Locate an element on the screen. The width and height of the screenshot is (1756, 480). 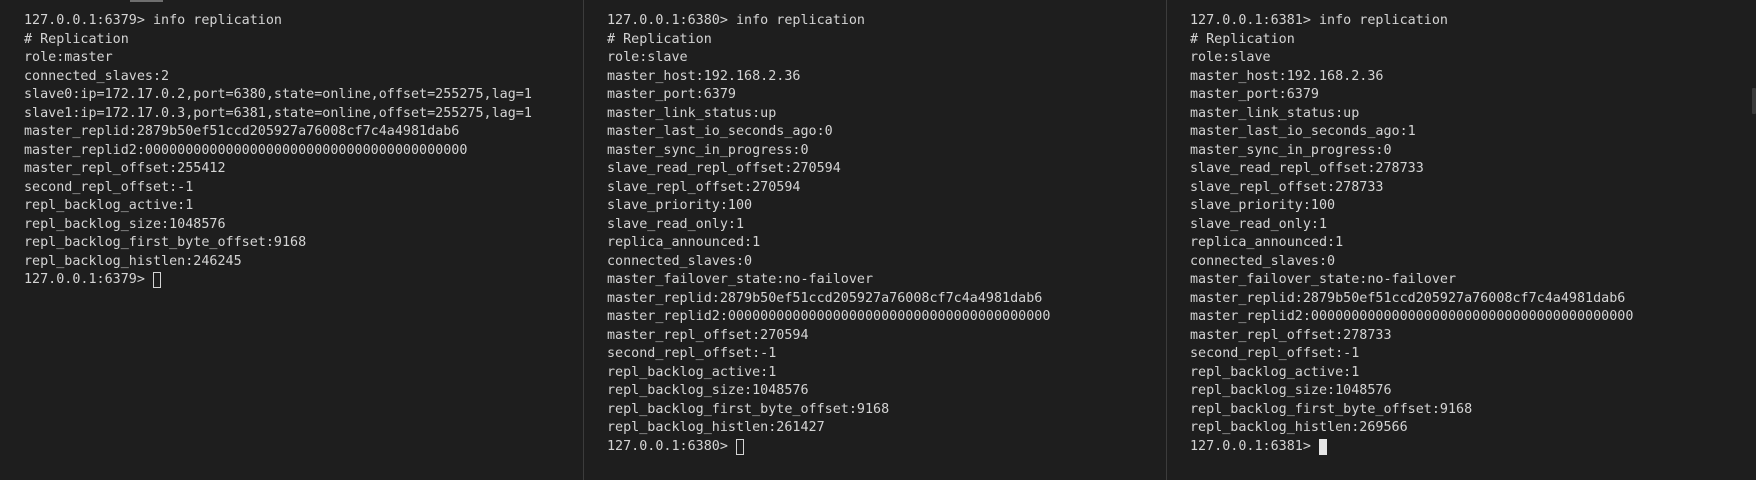
output-line: slave_repl_offset:278733 is located at coordinates (1287, 187).